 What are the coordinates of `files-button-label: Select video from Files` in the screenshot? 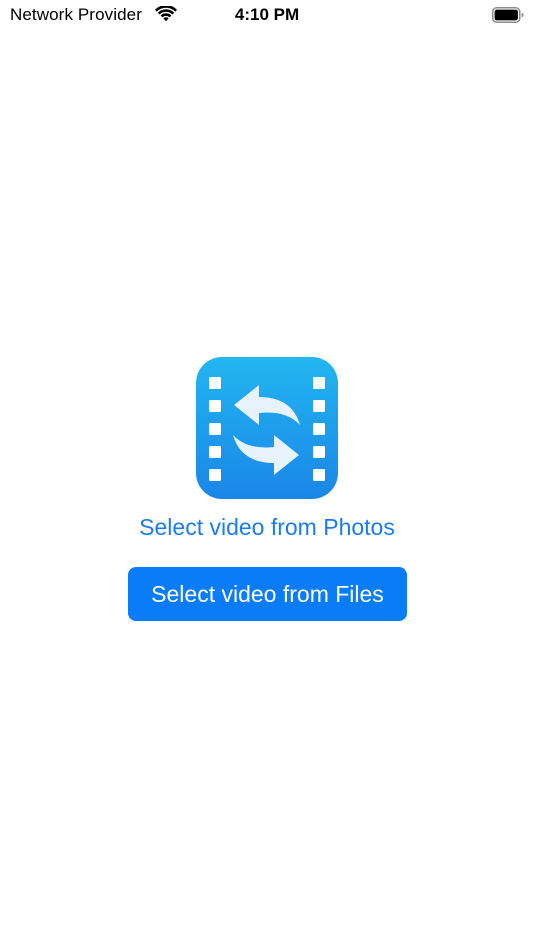 It's located at (267, 593).